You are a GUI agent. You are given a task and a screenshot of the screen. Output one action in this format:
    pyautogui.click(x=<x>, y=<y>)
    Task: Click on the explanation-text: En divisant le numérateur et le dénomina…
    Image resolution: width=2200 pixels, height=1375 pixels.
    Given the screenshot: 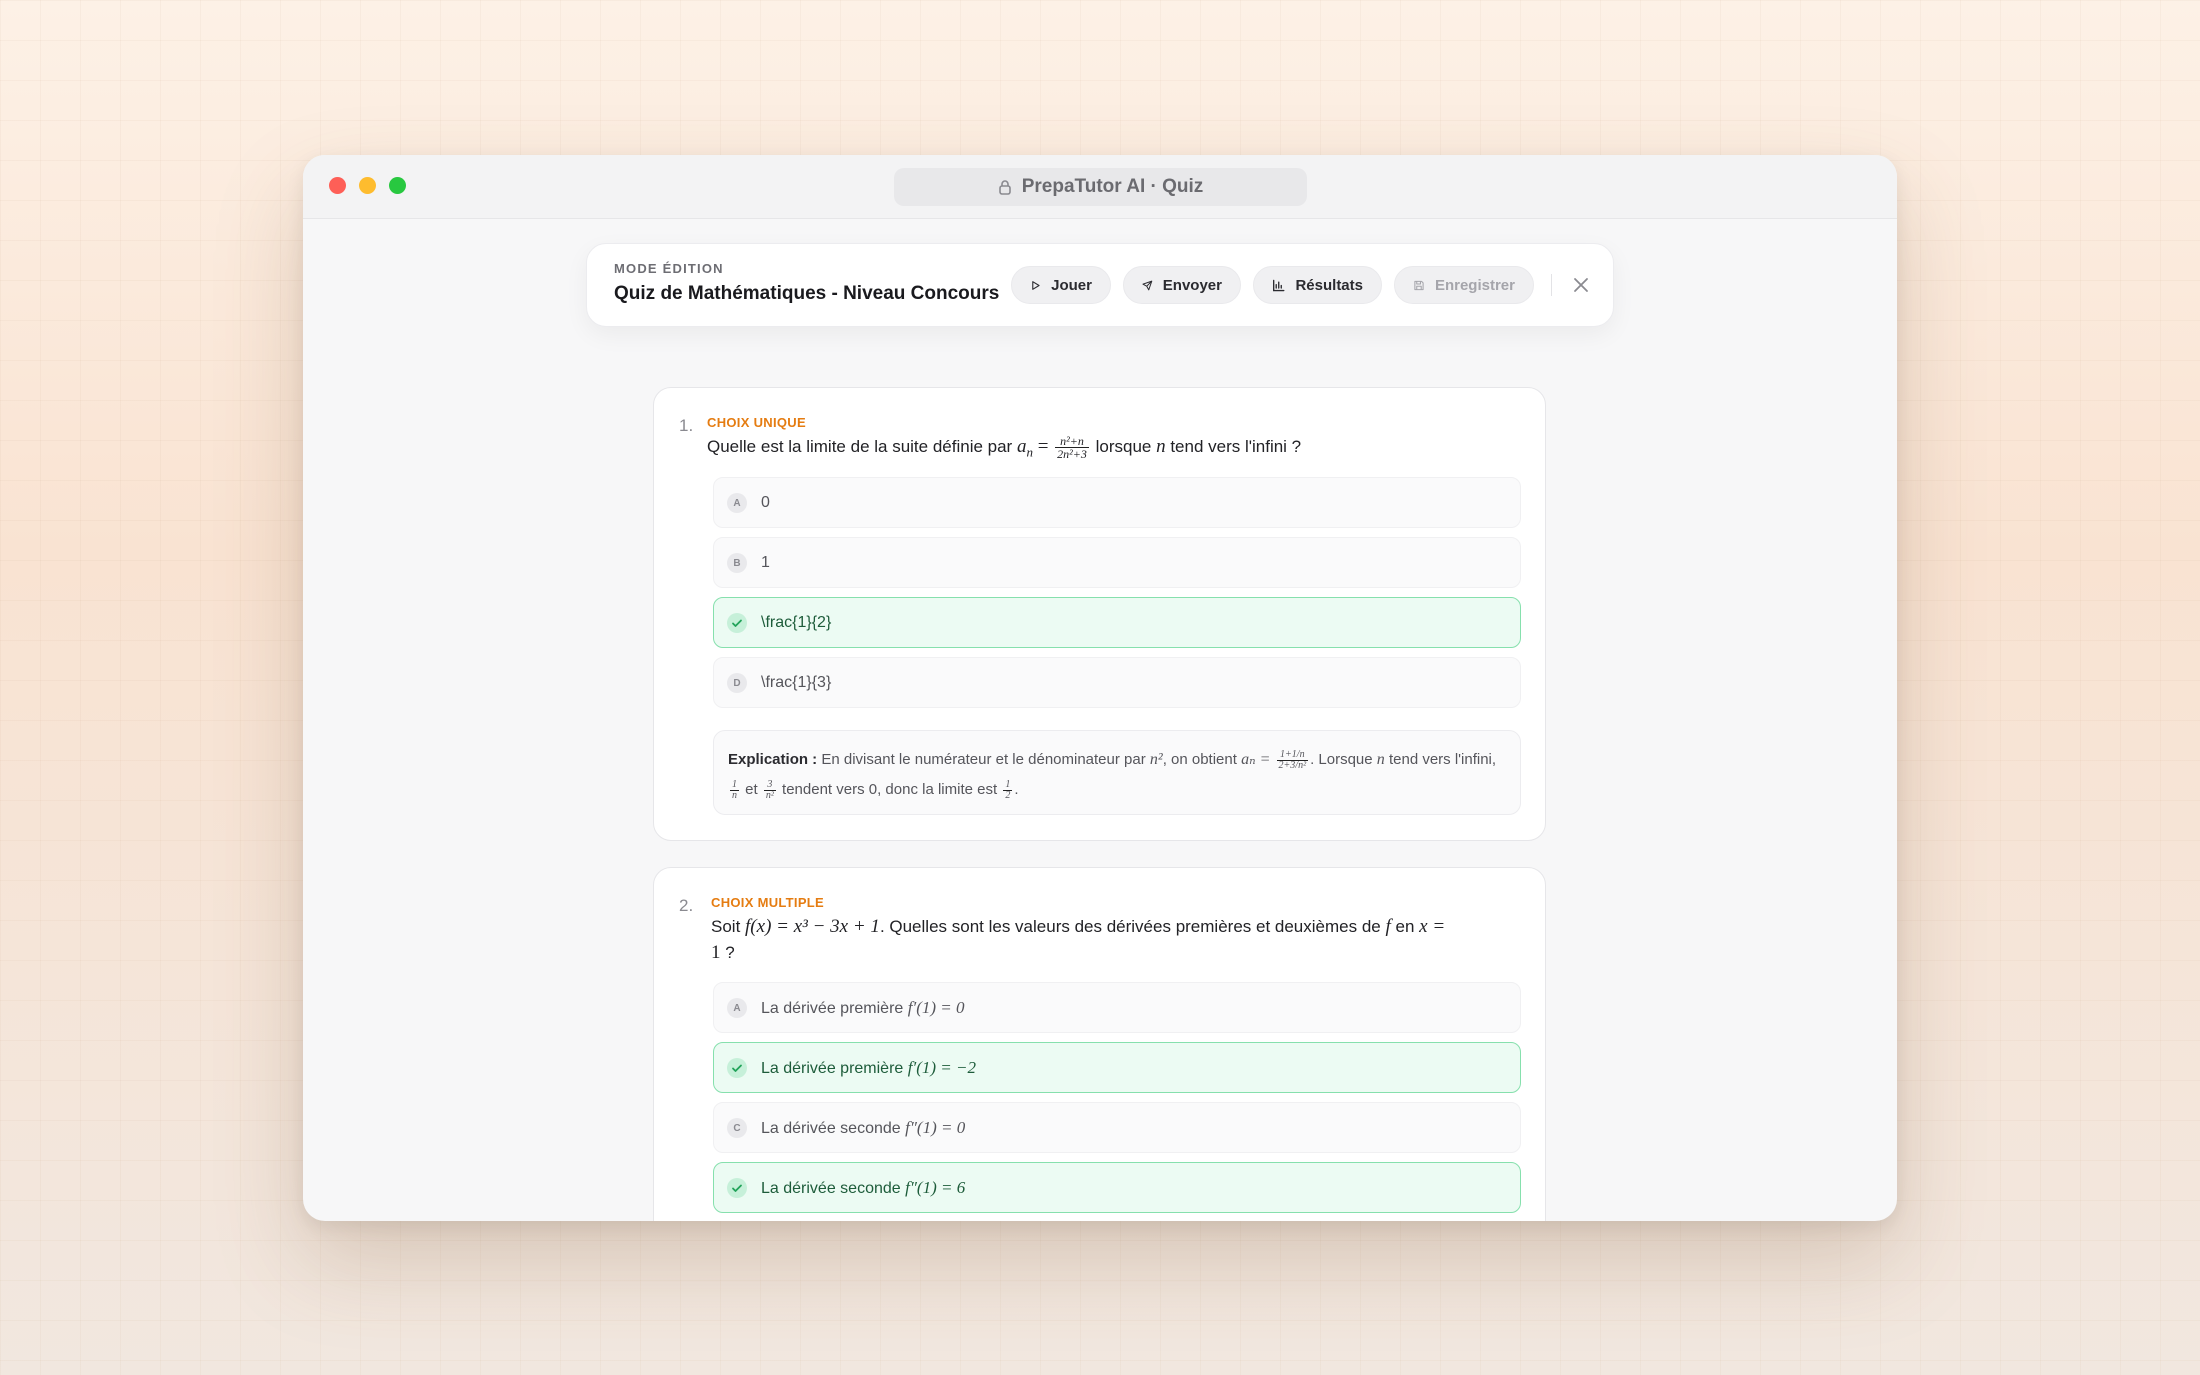 What is the action you would take?
    pyautogui.click(x=983, y=759)
    